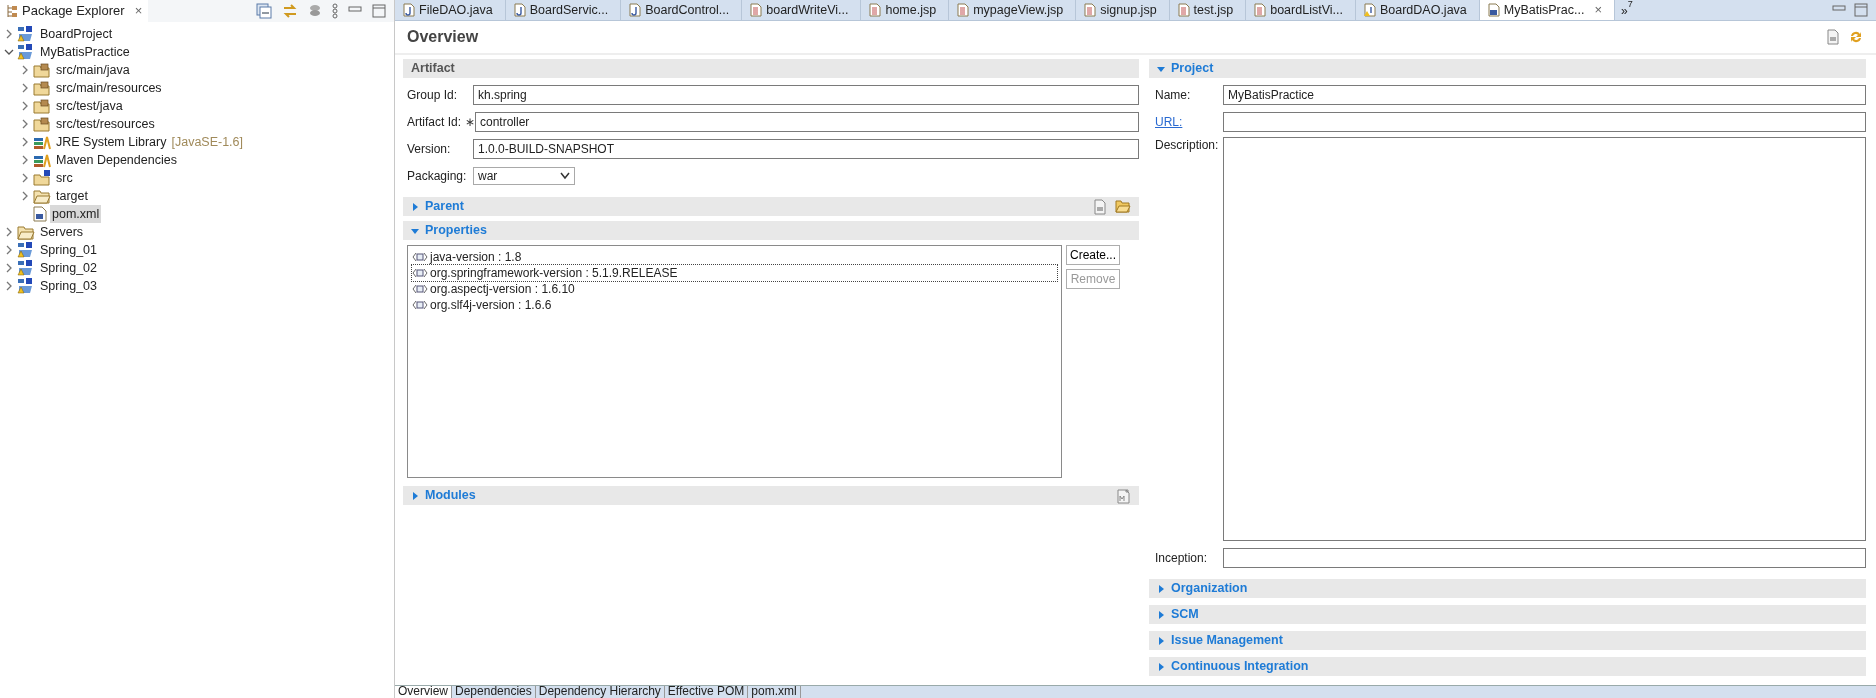 Image resolution: width=1876 pixels, height=698 pixels. Describe the element at coordinates (62, 232) in the screenshot. I see `tree-item: Servers` at that location.